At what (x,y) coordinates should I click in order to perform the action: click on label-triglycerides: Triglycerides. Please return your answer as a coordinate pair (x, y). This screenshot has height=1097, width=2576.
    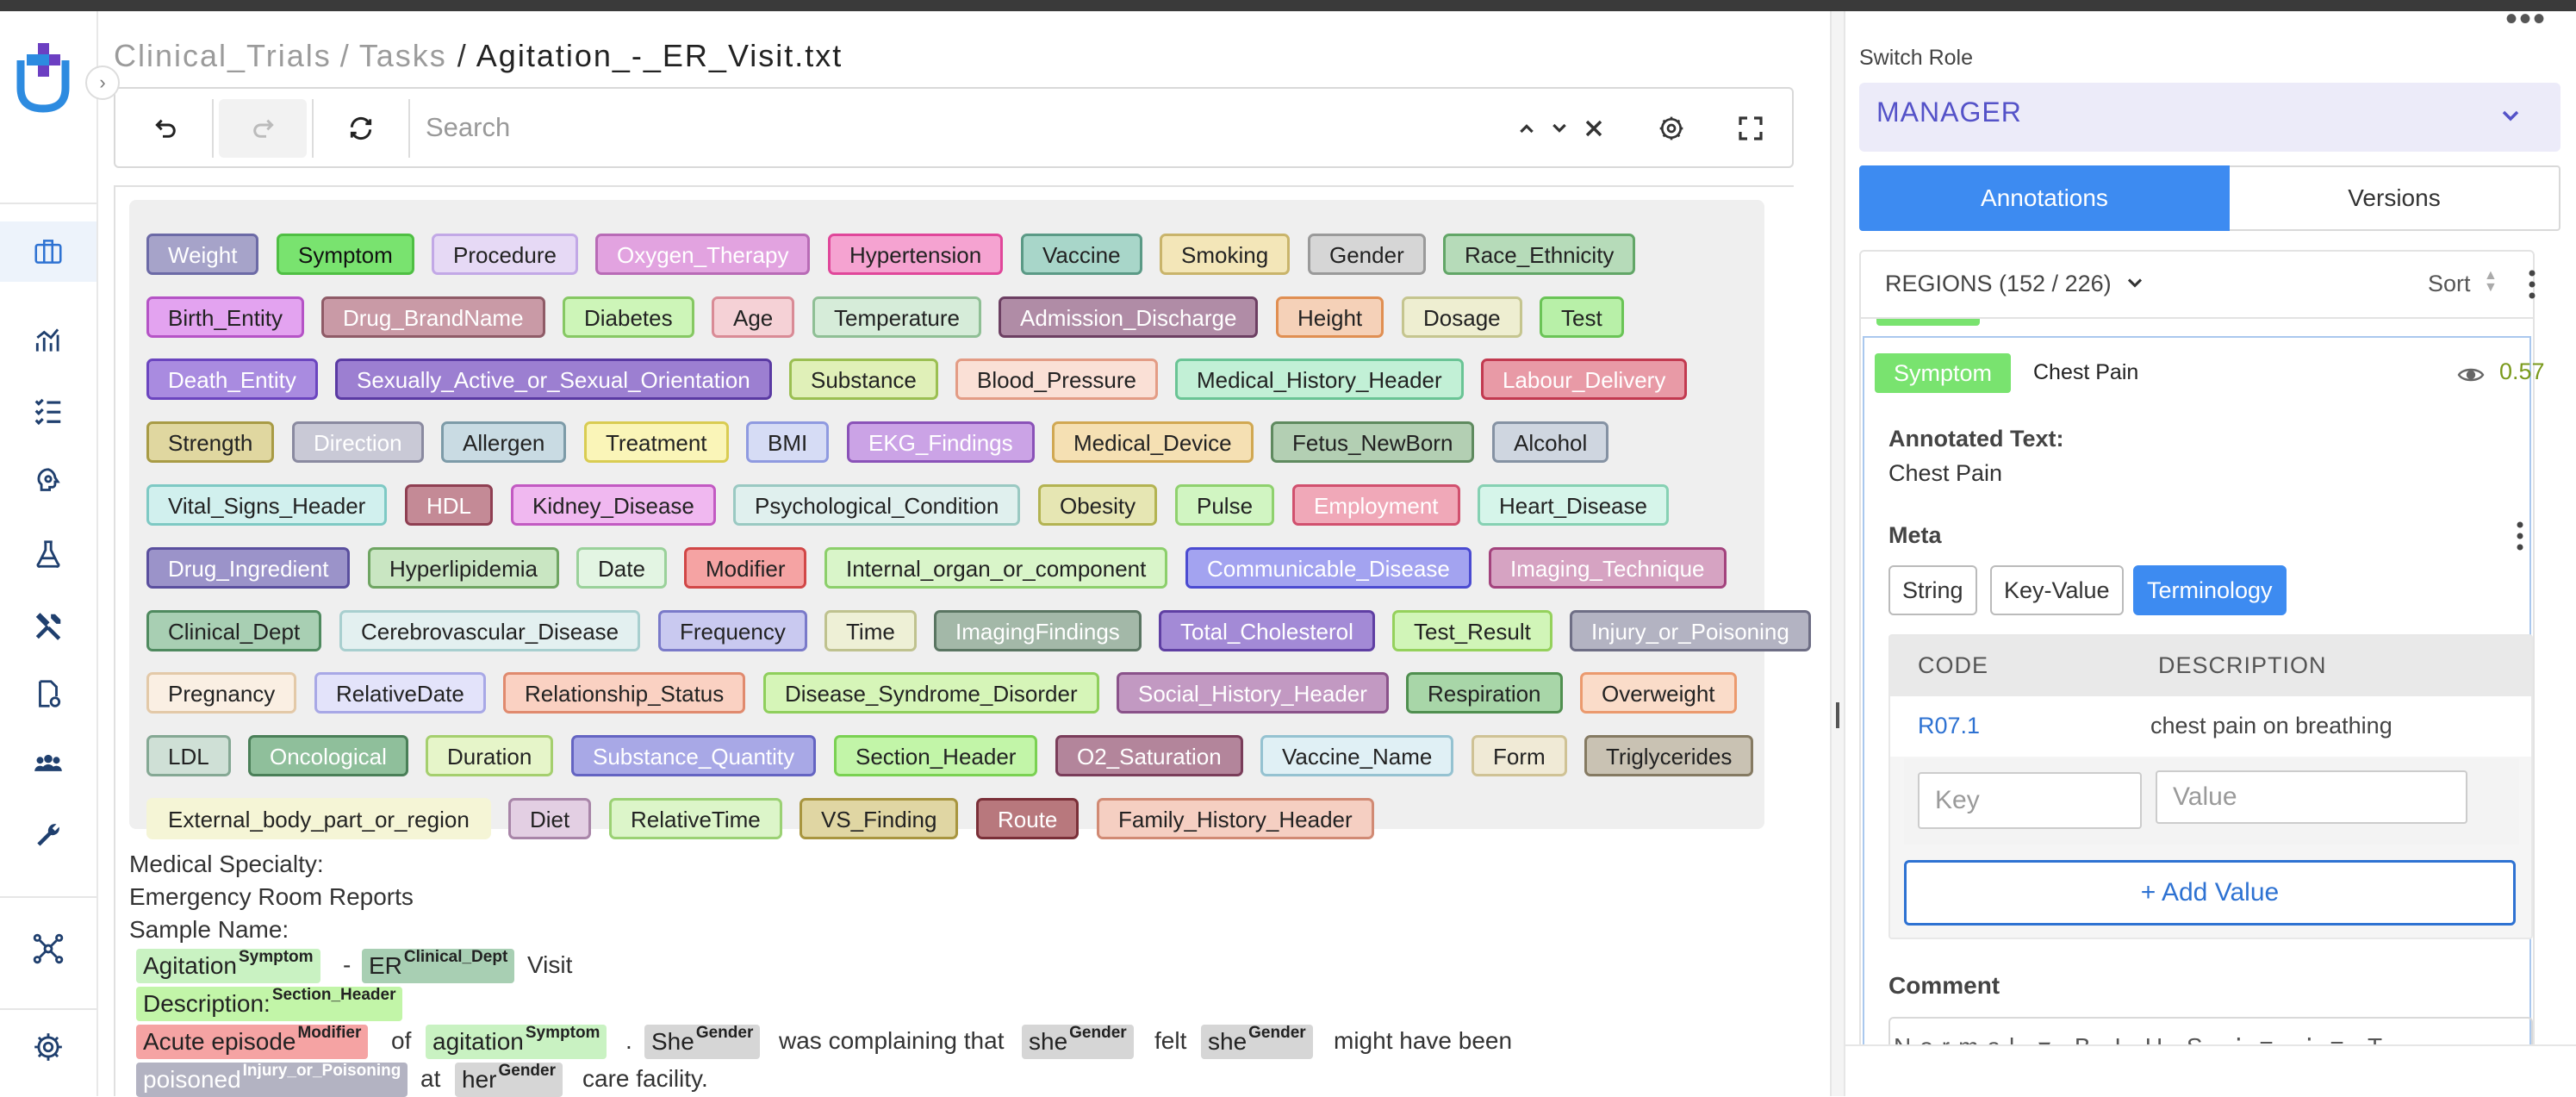
    Looking at the image, I should click on (1669, 756).